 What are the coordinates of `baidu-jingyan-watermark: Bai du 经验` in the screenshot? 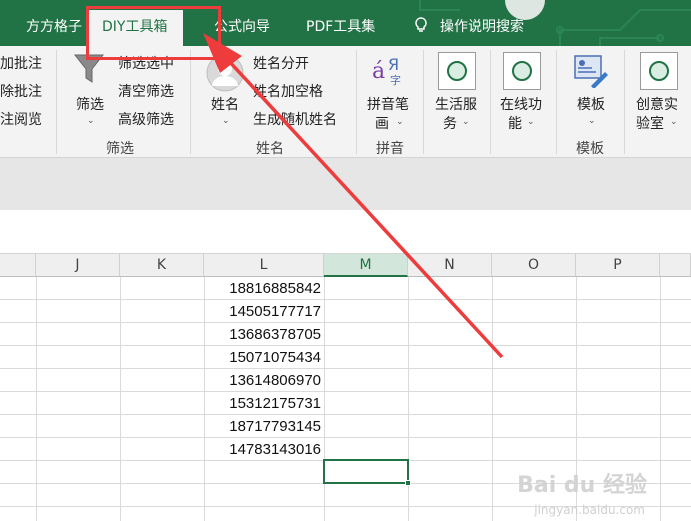 It's located at (582, 485).